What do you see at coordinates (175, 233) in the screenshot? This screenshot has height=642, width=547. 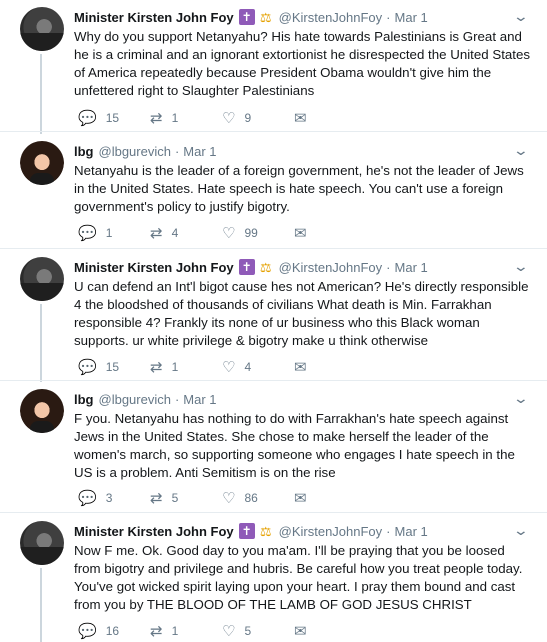 I see `retweet-count: 4` at bounding box center [175, 233].